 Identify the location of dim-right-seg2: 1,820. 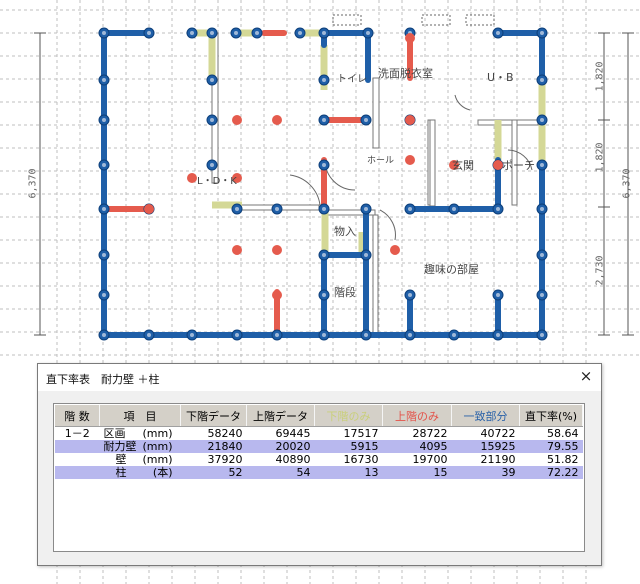
(600, 157).